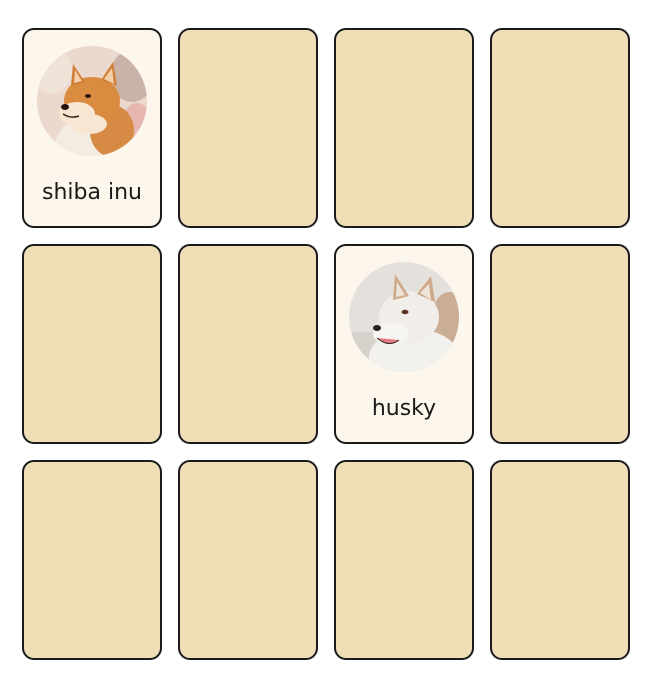  Describe the element at coordinates (248, 344) in the screenshot. I see `card-6-face-down` at that location.